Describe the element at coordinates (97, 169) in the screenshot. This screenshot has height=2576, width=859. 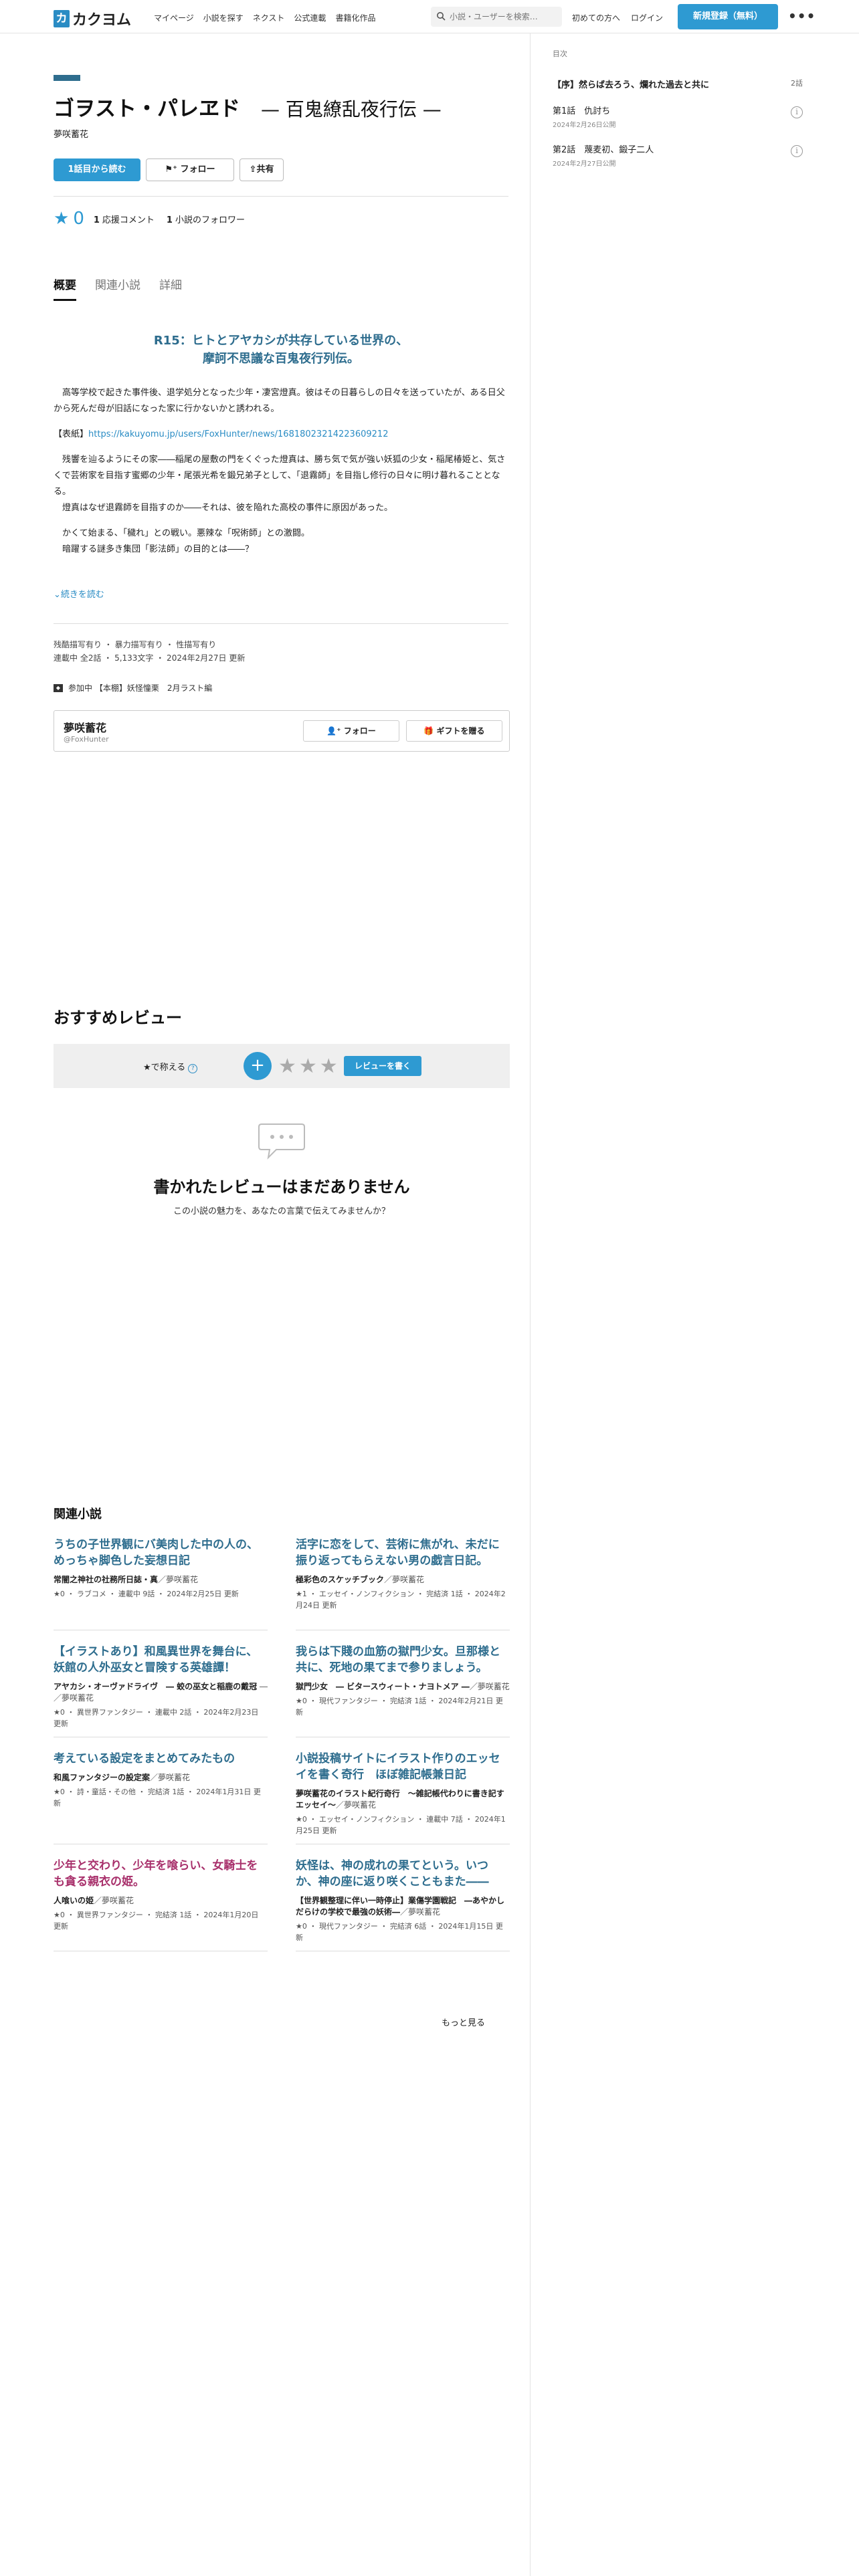
I see `read-first-episode-button: 1話目から読む` at that location.